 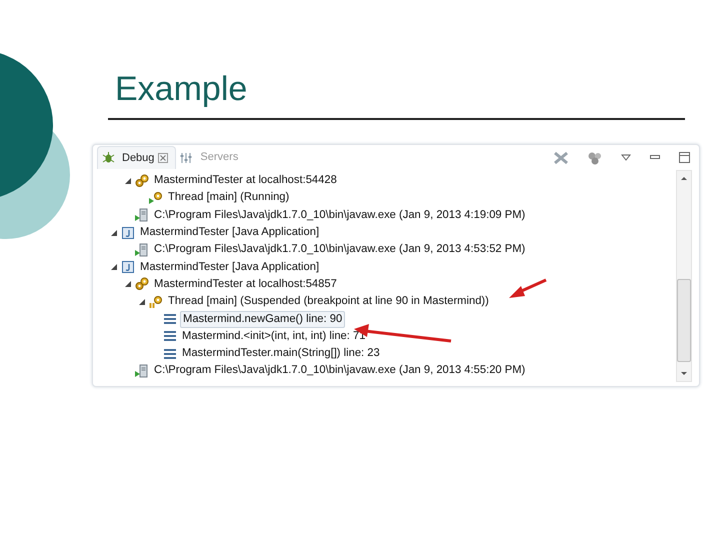 I want to click on annotation-arrow, so click(x=528, y=288).